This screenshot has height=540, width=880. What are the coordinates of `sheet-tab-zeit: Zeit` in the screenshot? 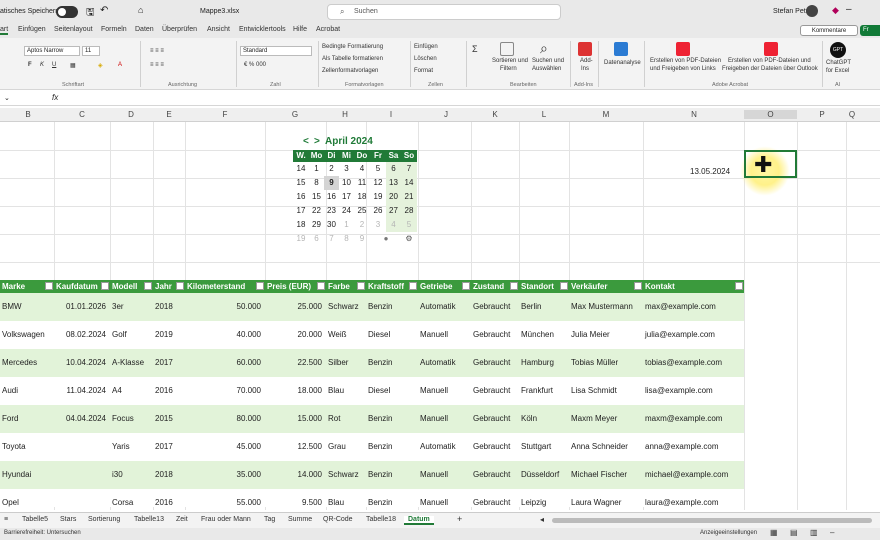 It's located at (182, 519).